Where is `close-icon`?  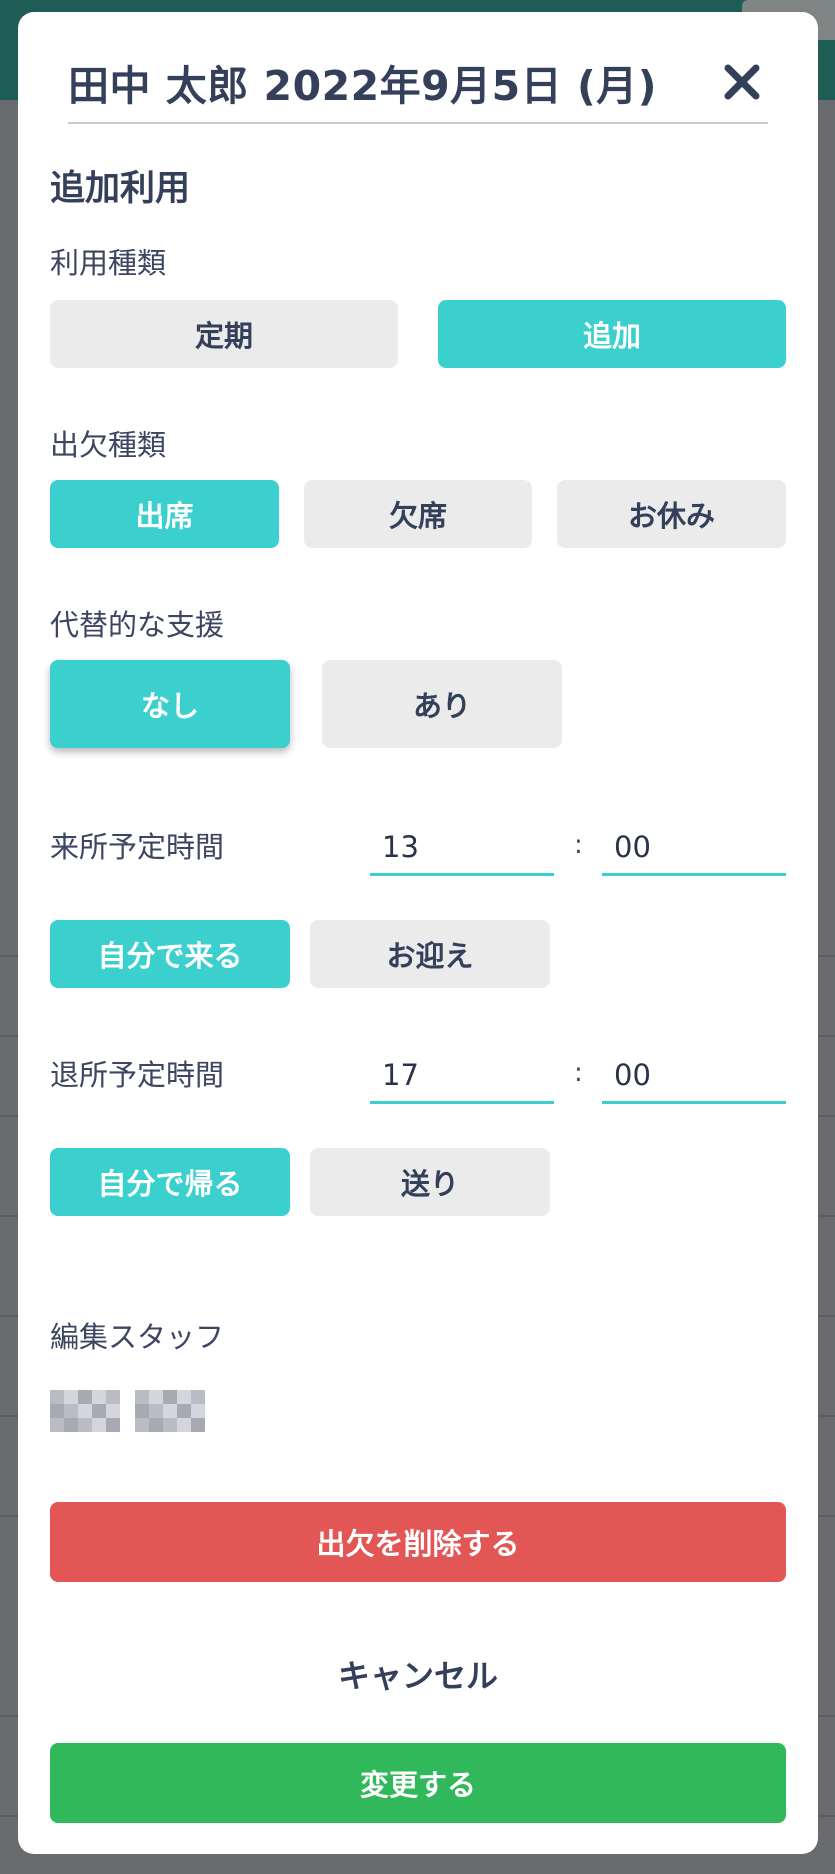
close-icon is located at coordinates (742, 82).